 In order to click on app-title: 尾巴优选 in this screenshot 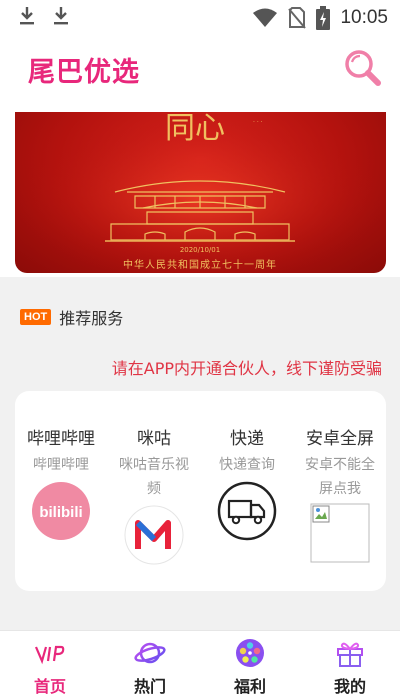, I will do `click(84, 72)`.